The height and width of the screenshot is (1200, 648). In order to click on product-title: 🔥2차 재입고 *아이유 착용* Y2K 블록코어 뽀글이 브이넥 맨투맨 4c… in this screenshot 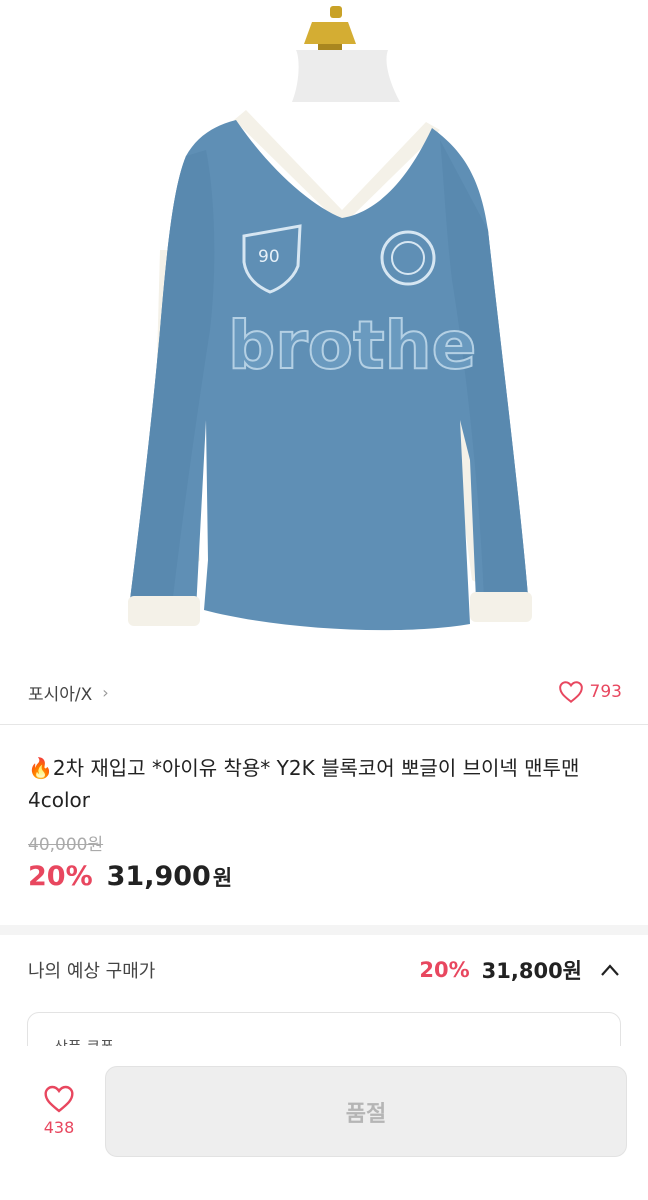, I will do `click(304, 784)`.